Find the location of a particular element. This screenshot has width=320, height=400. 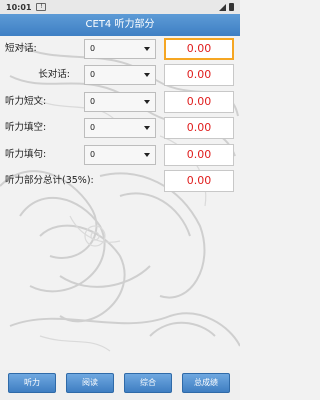

sentence-fill-select-value: 0 is located at coordinates (93, 154).